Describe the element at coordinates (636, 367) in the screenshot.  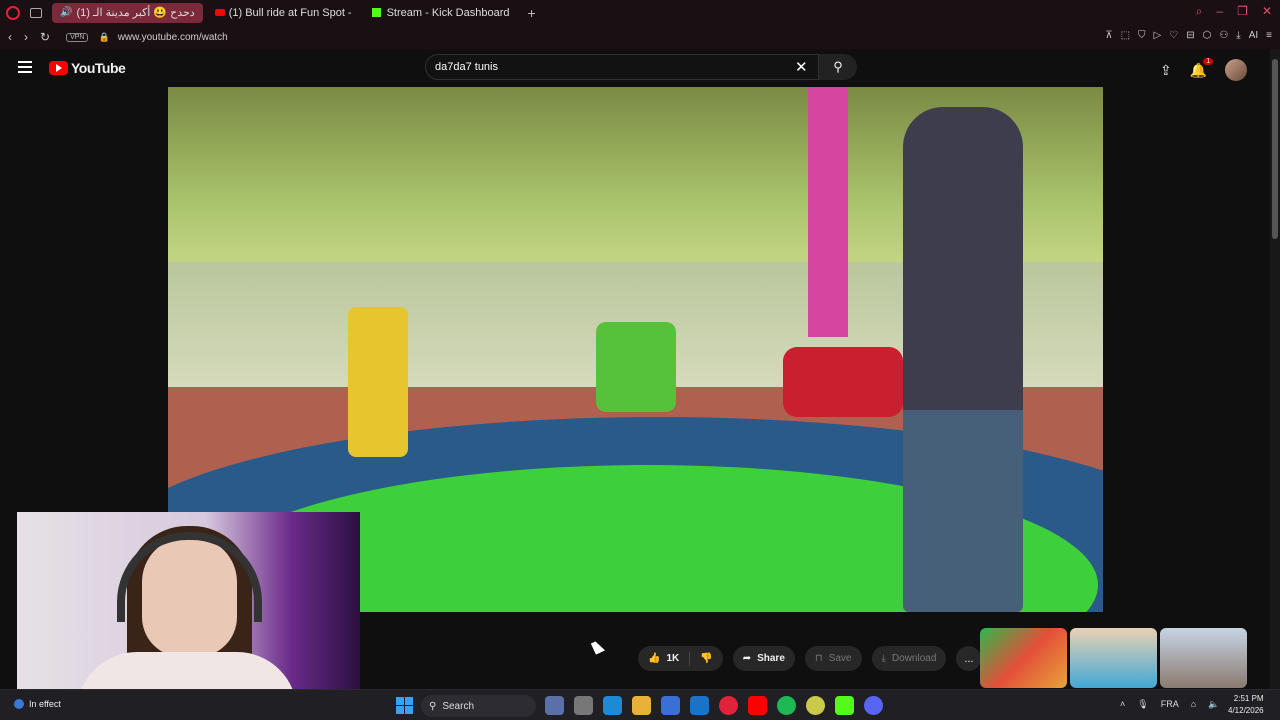
I see `video-scene-motorbike-ride` at that location.